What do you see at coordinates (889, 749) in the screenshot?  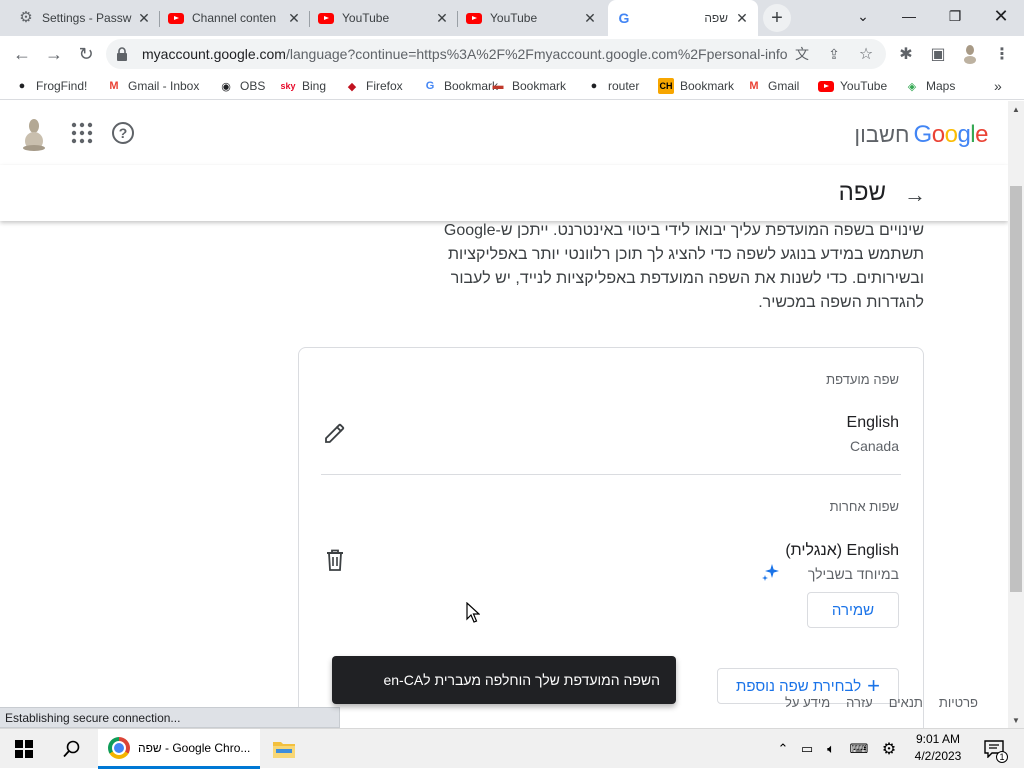 I see `settings-gear-icon: ⚙` at bounding box center [889, 749].